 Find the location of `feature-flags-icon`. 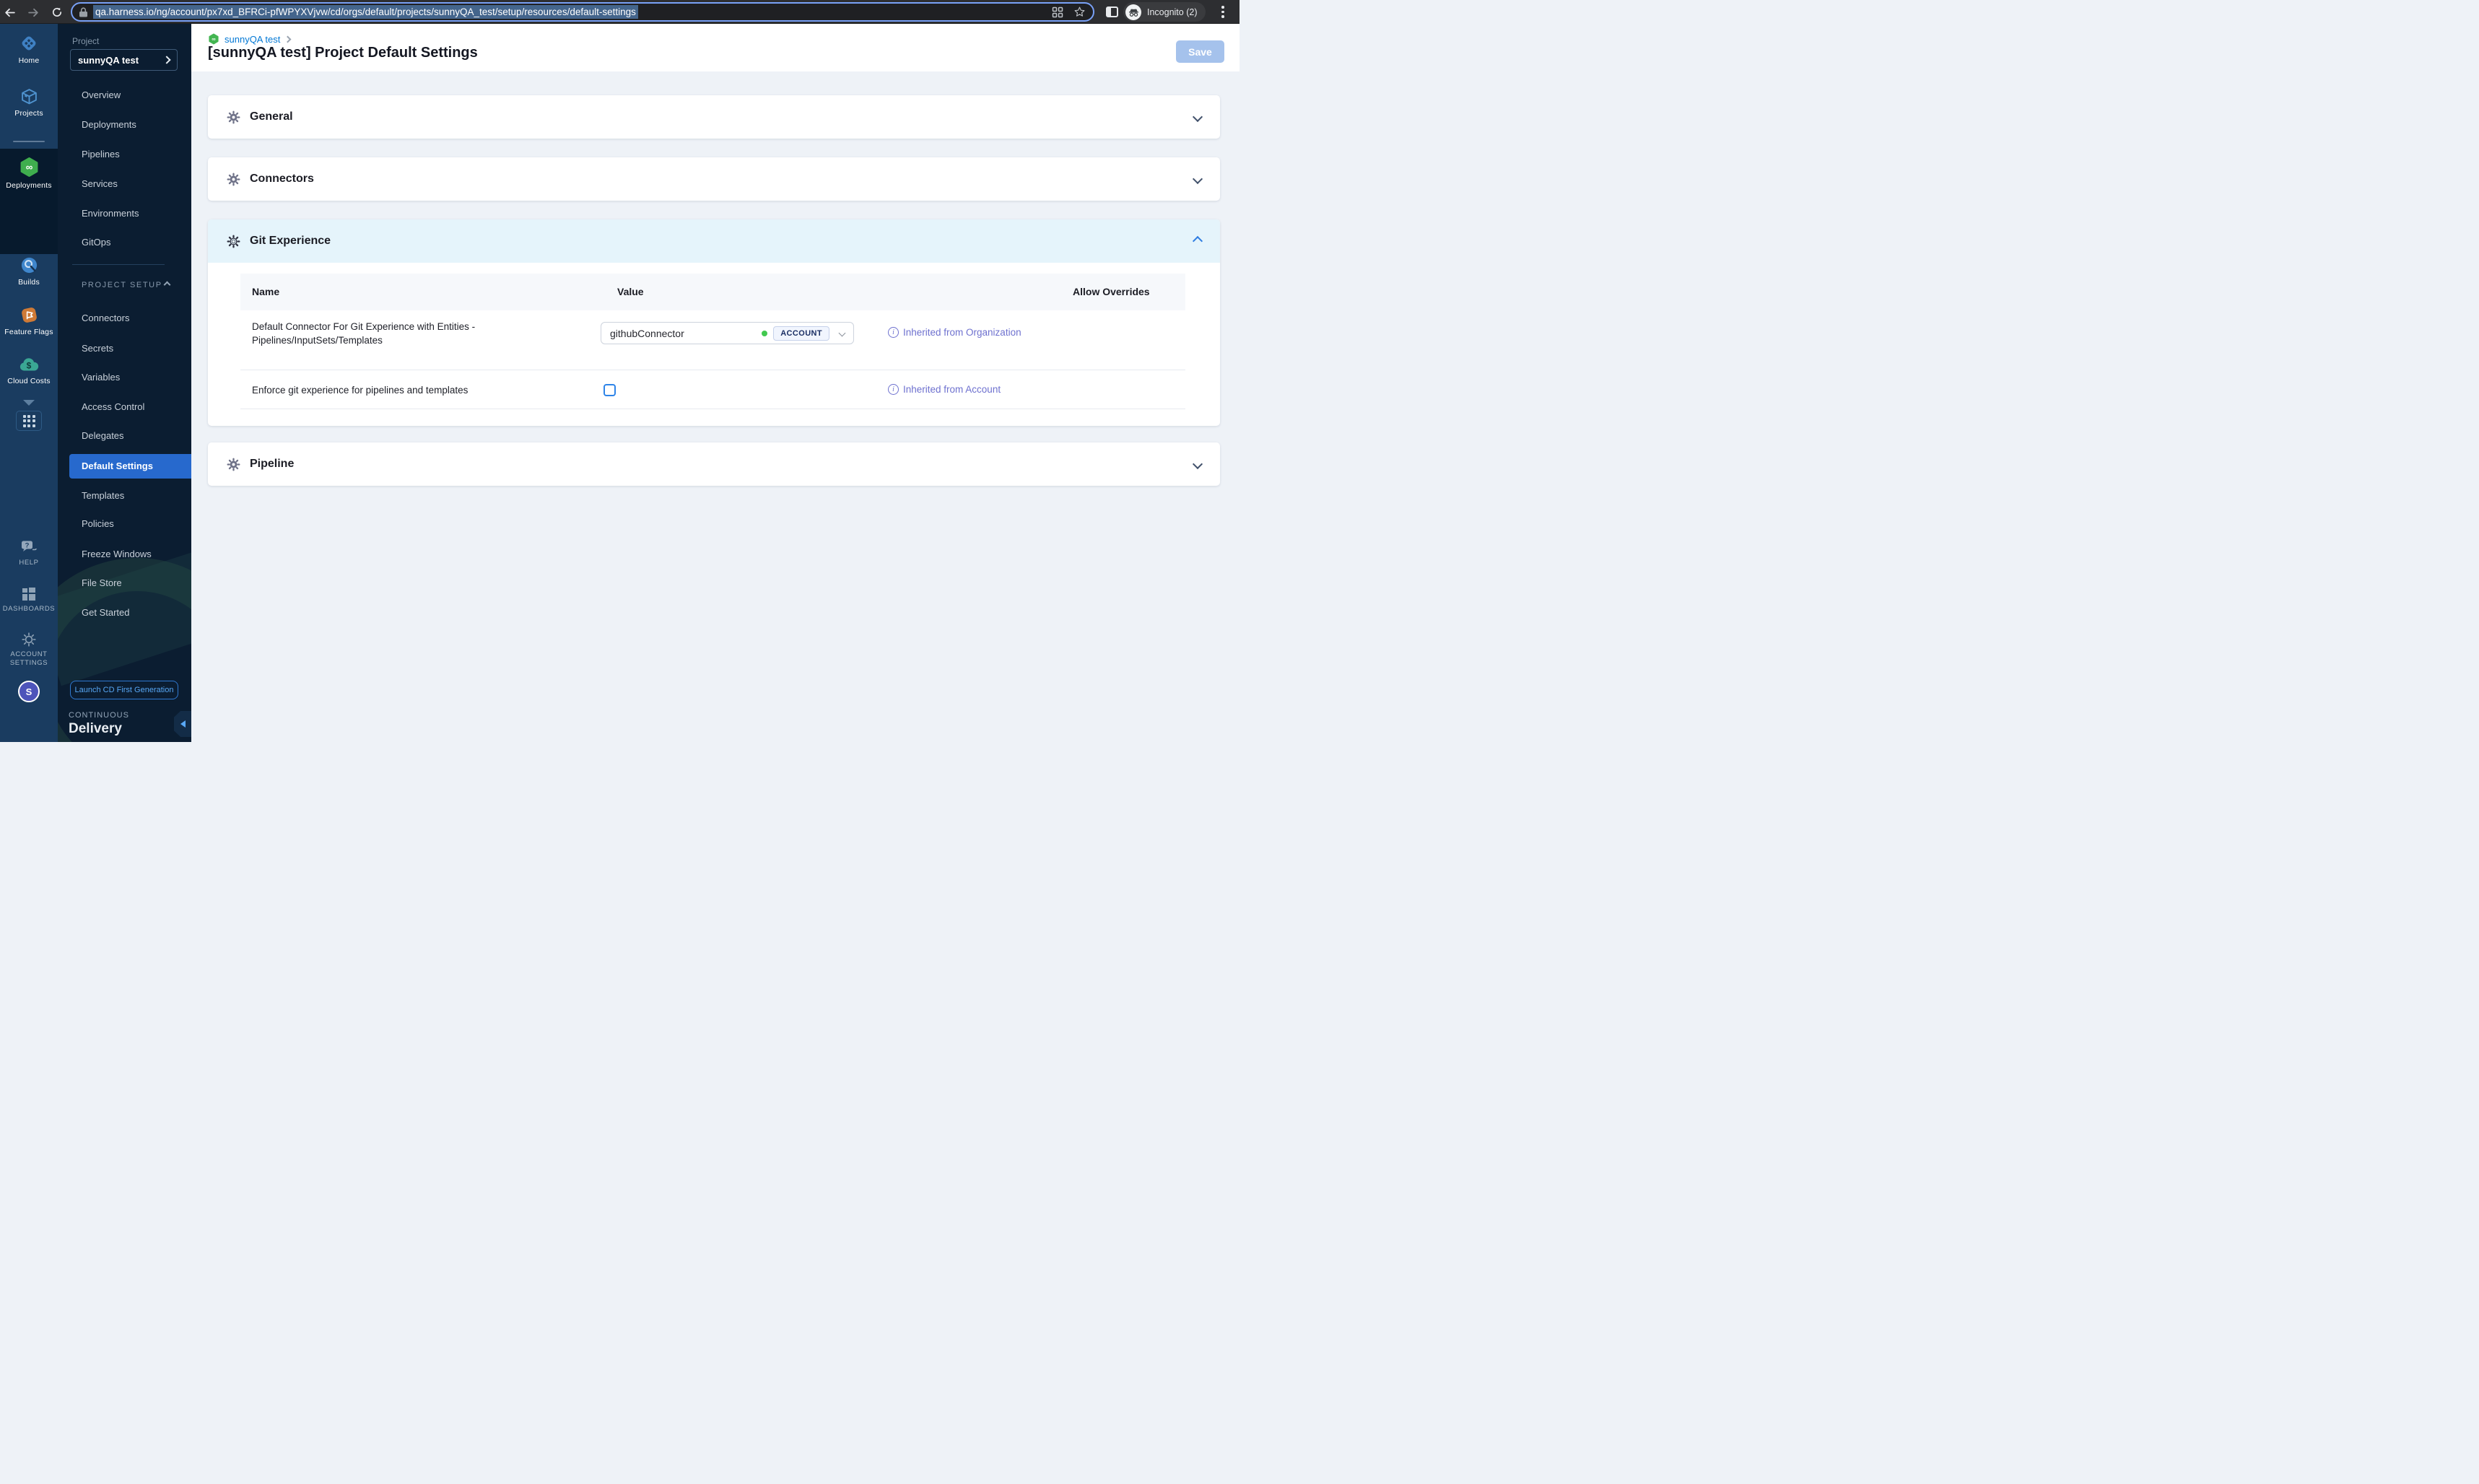

feature-flags-icon is located at coordinates (29, 315).